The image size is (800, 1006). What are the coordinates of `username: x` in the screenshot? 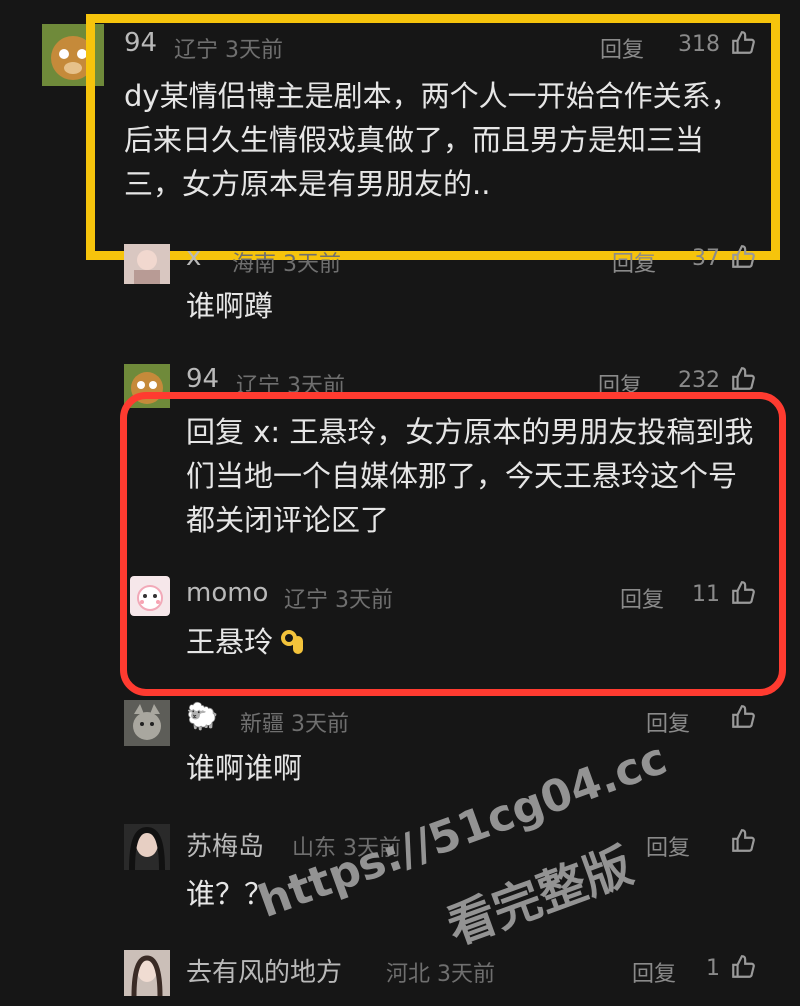 It's located at (193, 257).